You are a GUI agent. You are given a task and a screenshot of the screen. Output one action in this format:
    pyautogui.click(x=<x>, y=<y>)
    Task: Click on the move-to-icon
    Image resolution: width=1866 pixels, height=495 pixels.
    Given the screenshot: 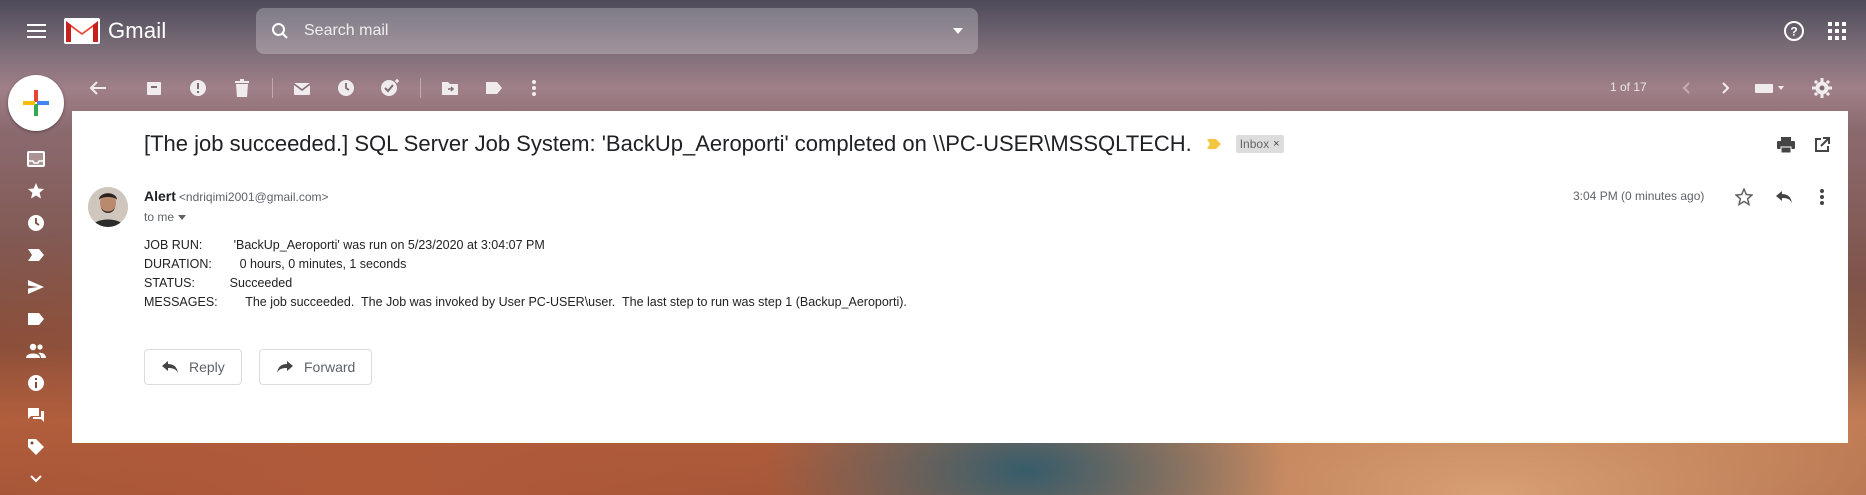 What is the action you would take?
    pyautogui.click(x=450, y=88)
    